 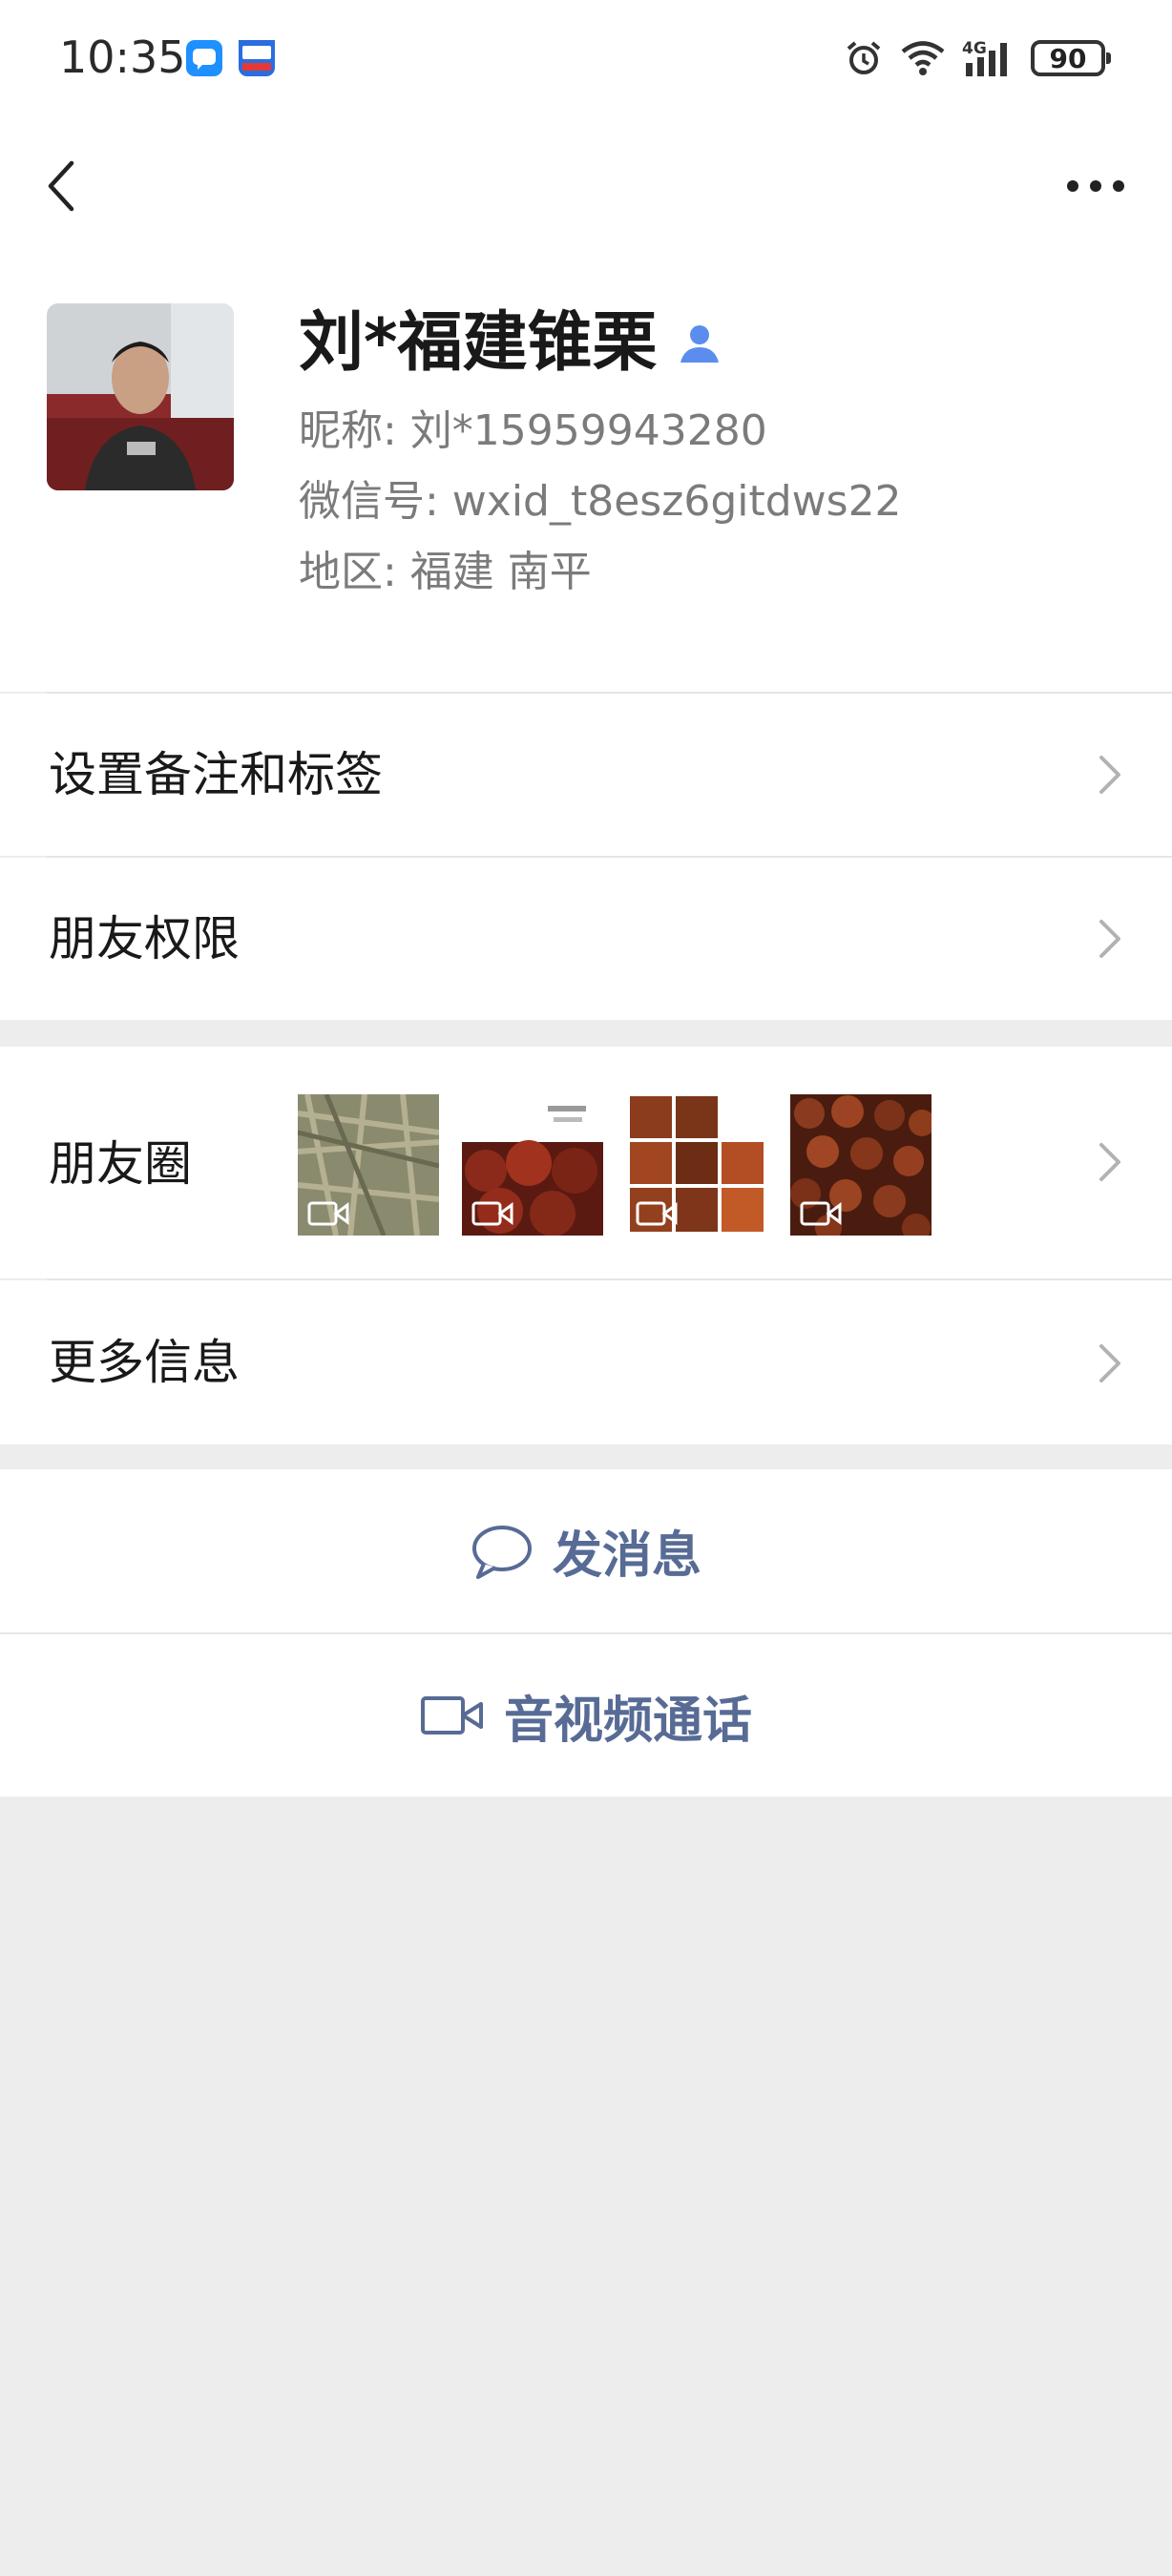 I want to click on send-message-button: 发消息, so click(x=586, y=1550).